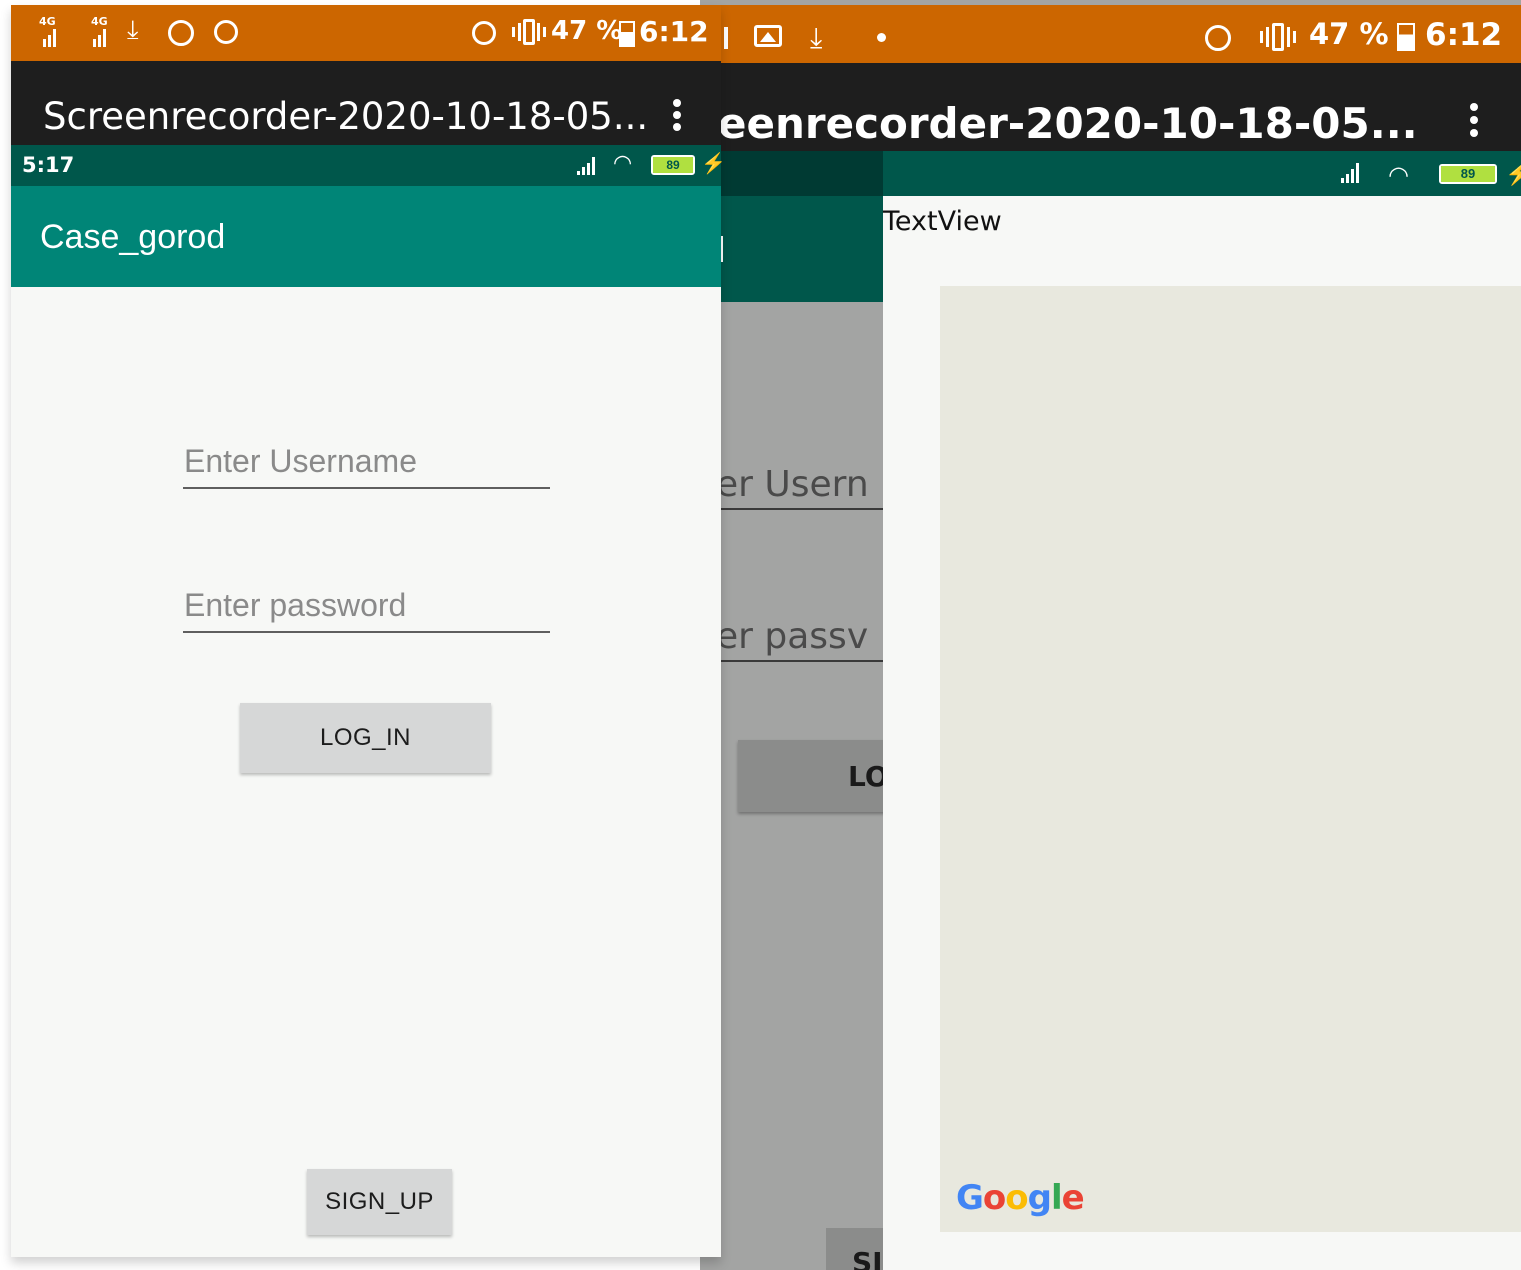 Image resolution: width=1521 pixels, height=1270 pixels. I want to click on dimmed-app-bar-top, so click(791, 173).